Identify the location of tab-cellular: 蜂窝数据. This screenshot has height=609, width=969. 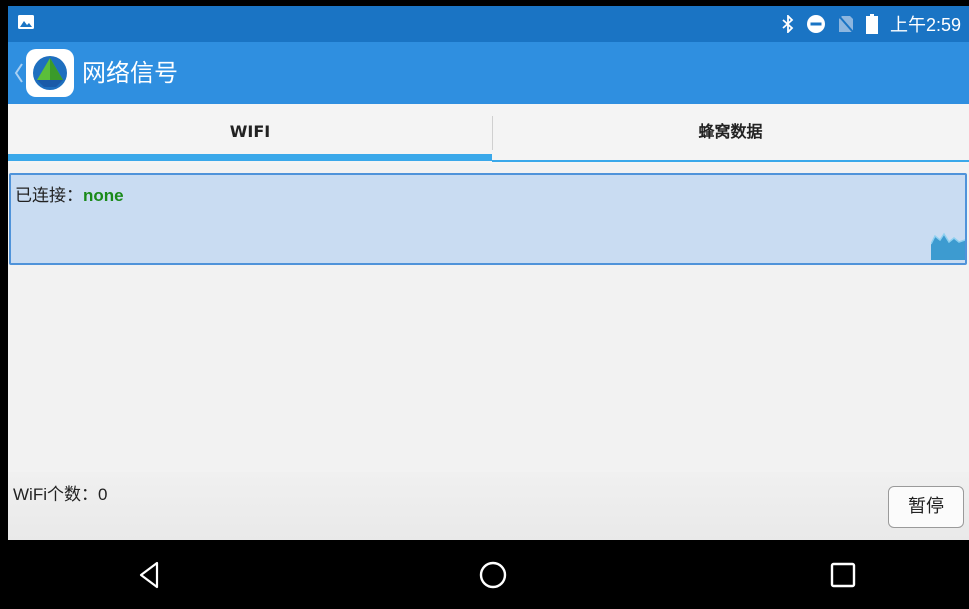
(730, 134).